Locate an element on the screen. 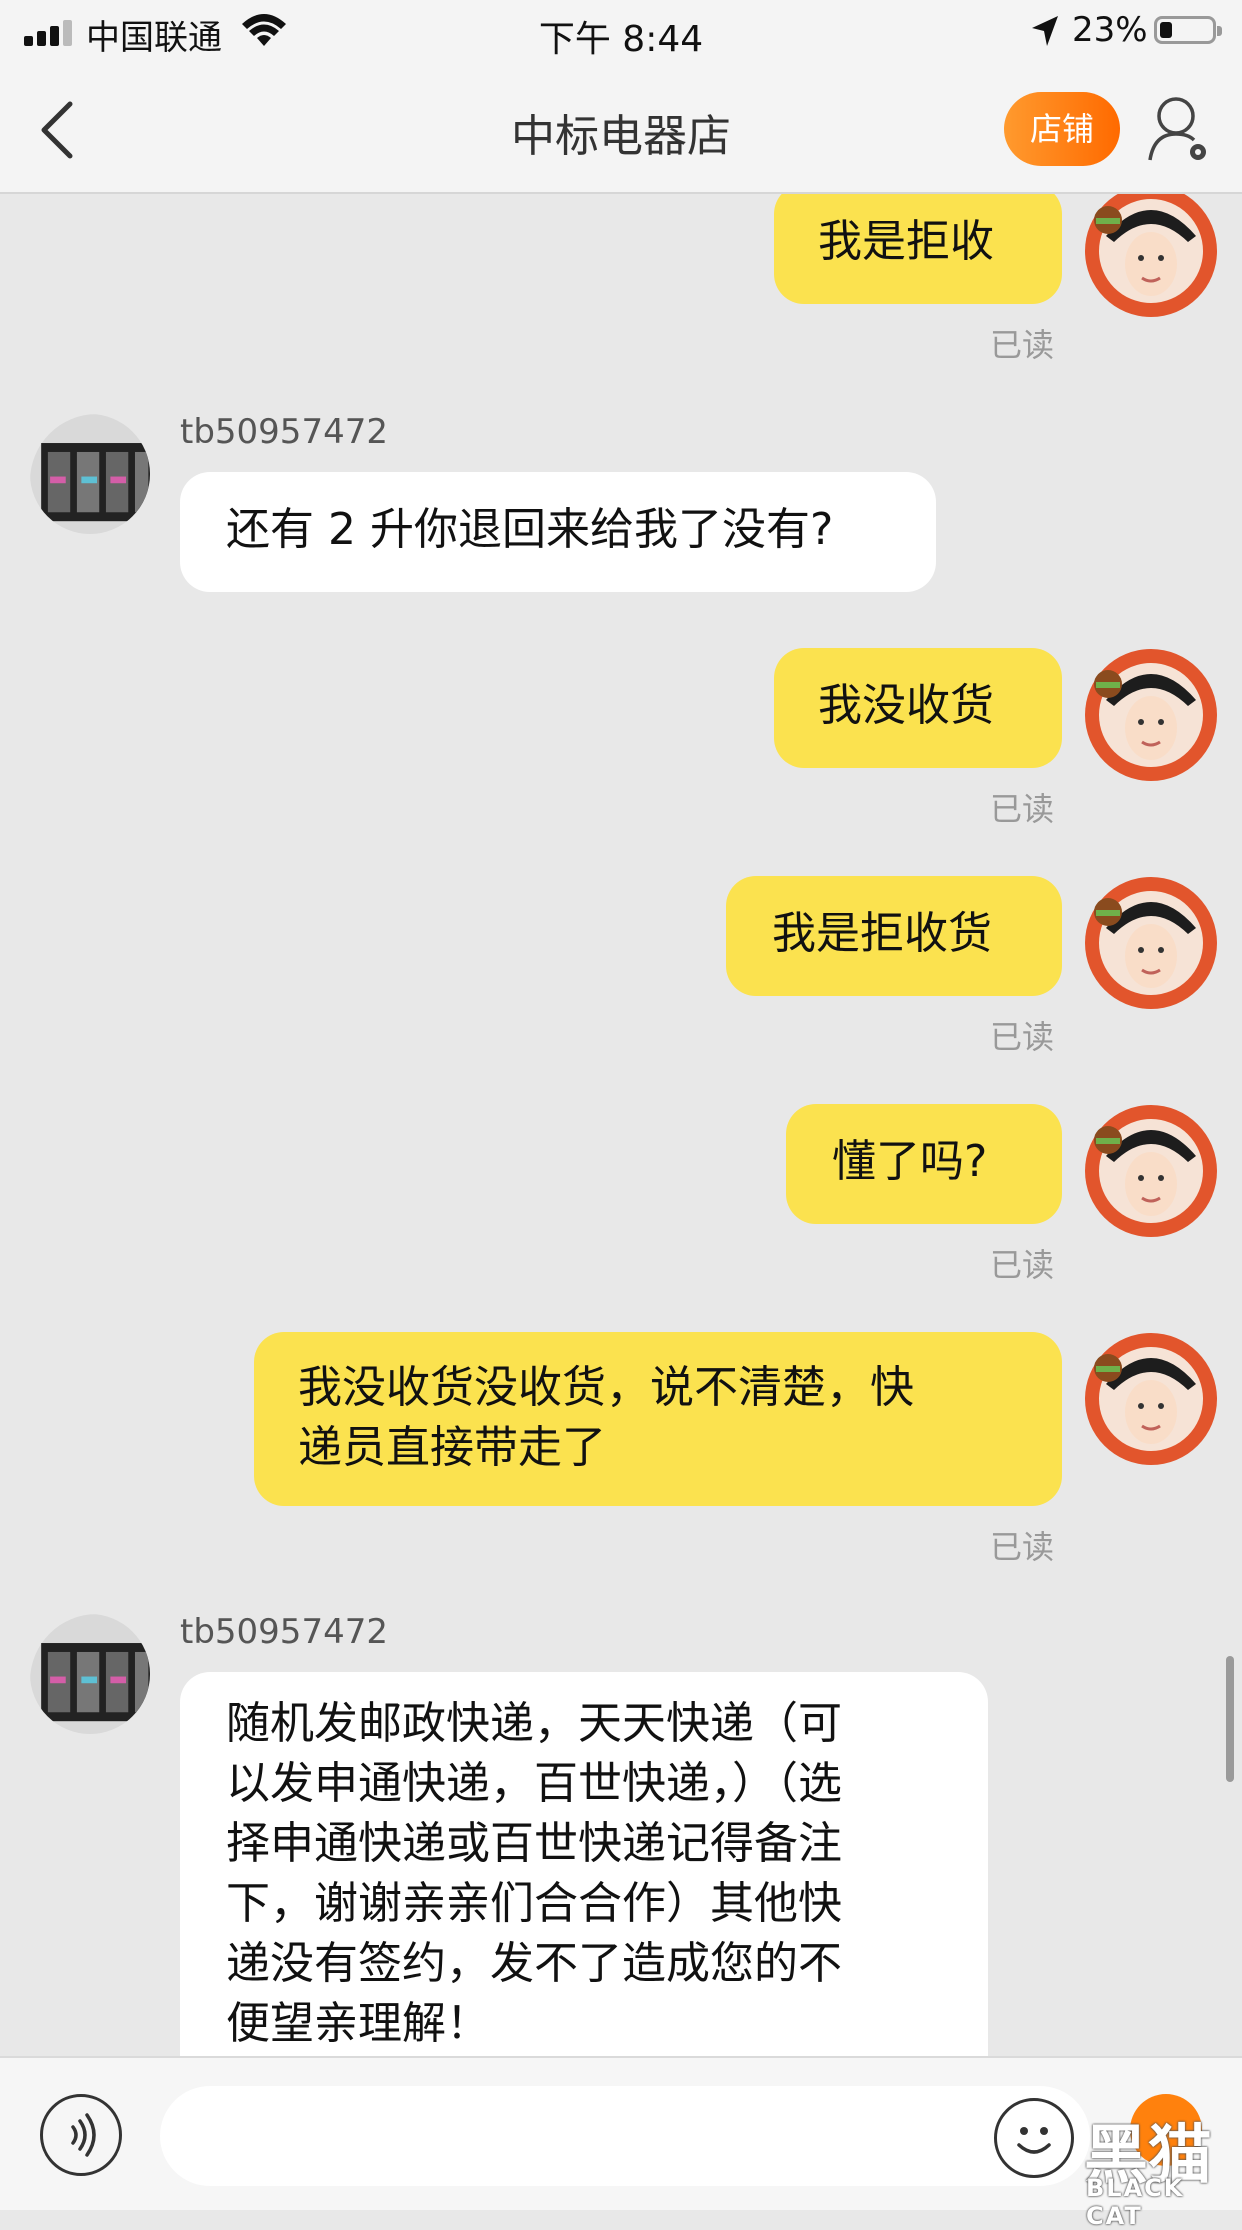 The image size is (1242, 2230). my-message-bubble: 我是拒收 is located at coordinates (918, 249).